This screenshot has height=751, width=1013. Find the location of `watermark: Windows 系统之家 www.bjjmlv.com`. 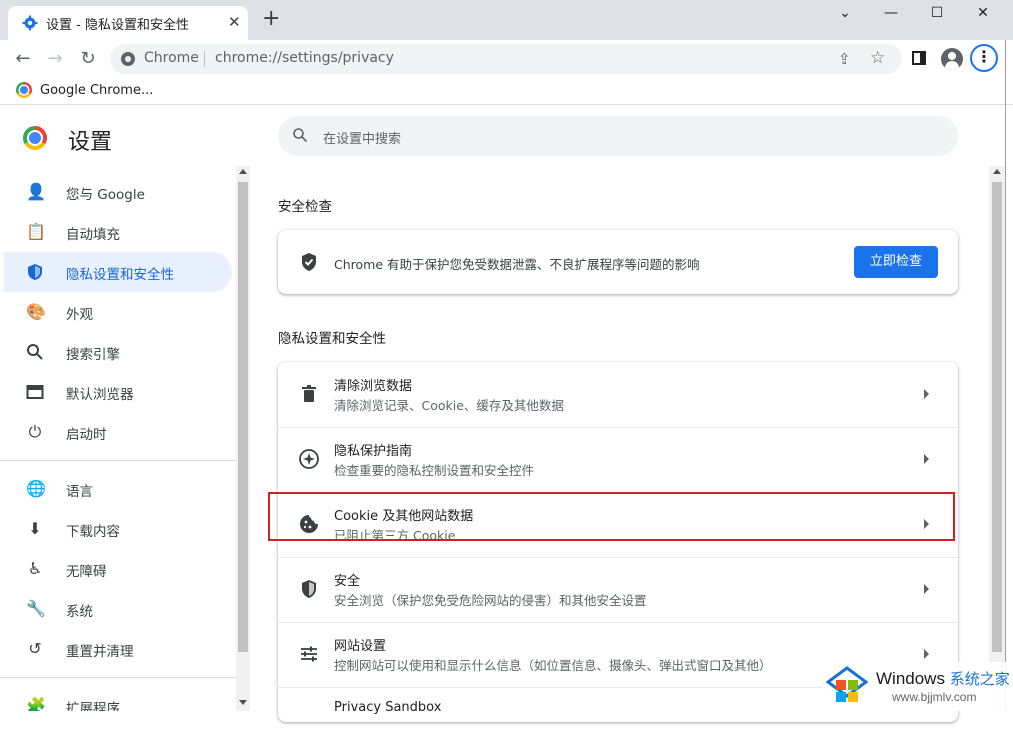

watermark: Windows 系统之家 www.bjjmlv.com is located at coordinates (917, 686).